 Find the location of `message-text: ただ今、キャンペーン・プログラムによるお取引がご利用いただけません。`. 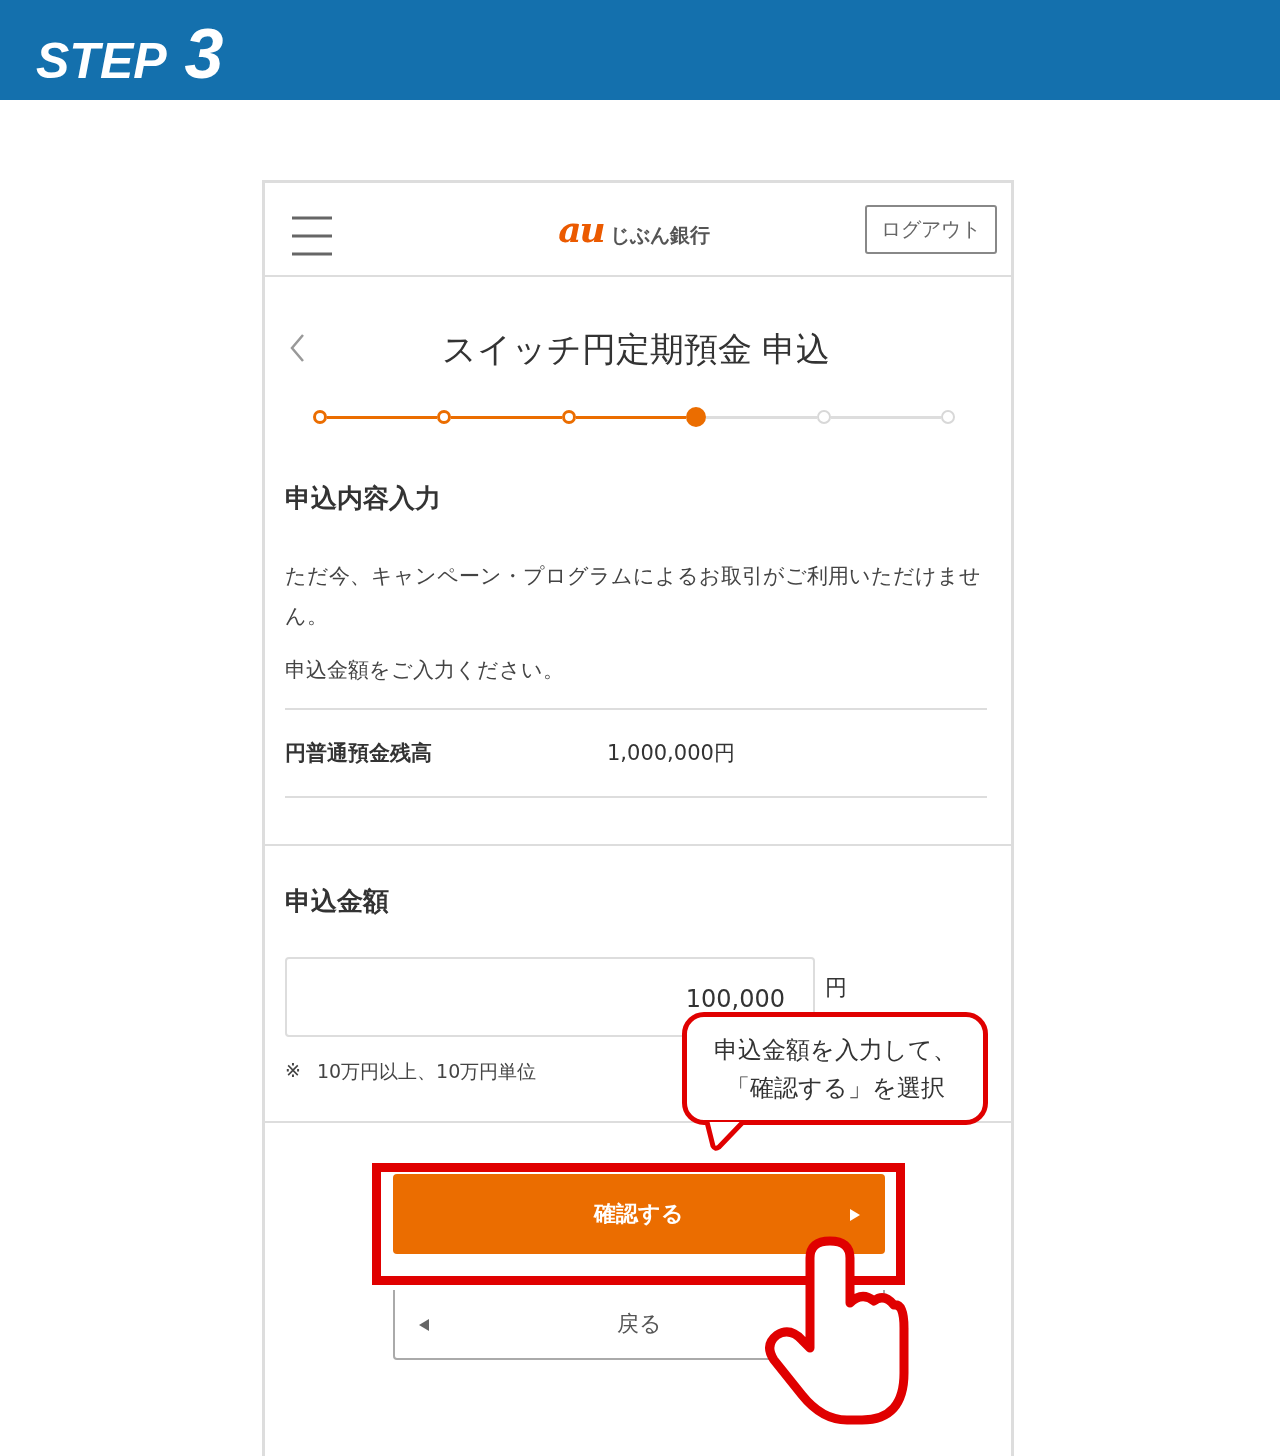

message-text: ただ今、キャンペーン・プログラムによるお取引がご利用いただけません。 is located at coordinates (633, 596).